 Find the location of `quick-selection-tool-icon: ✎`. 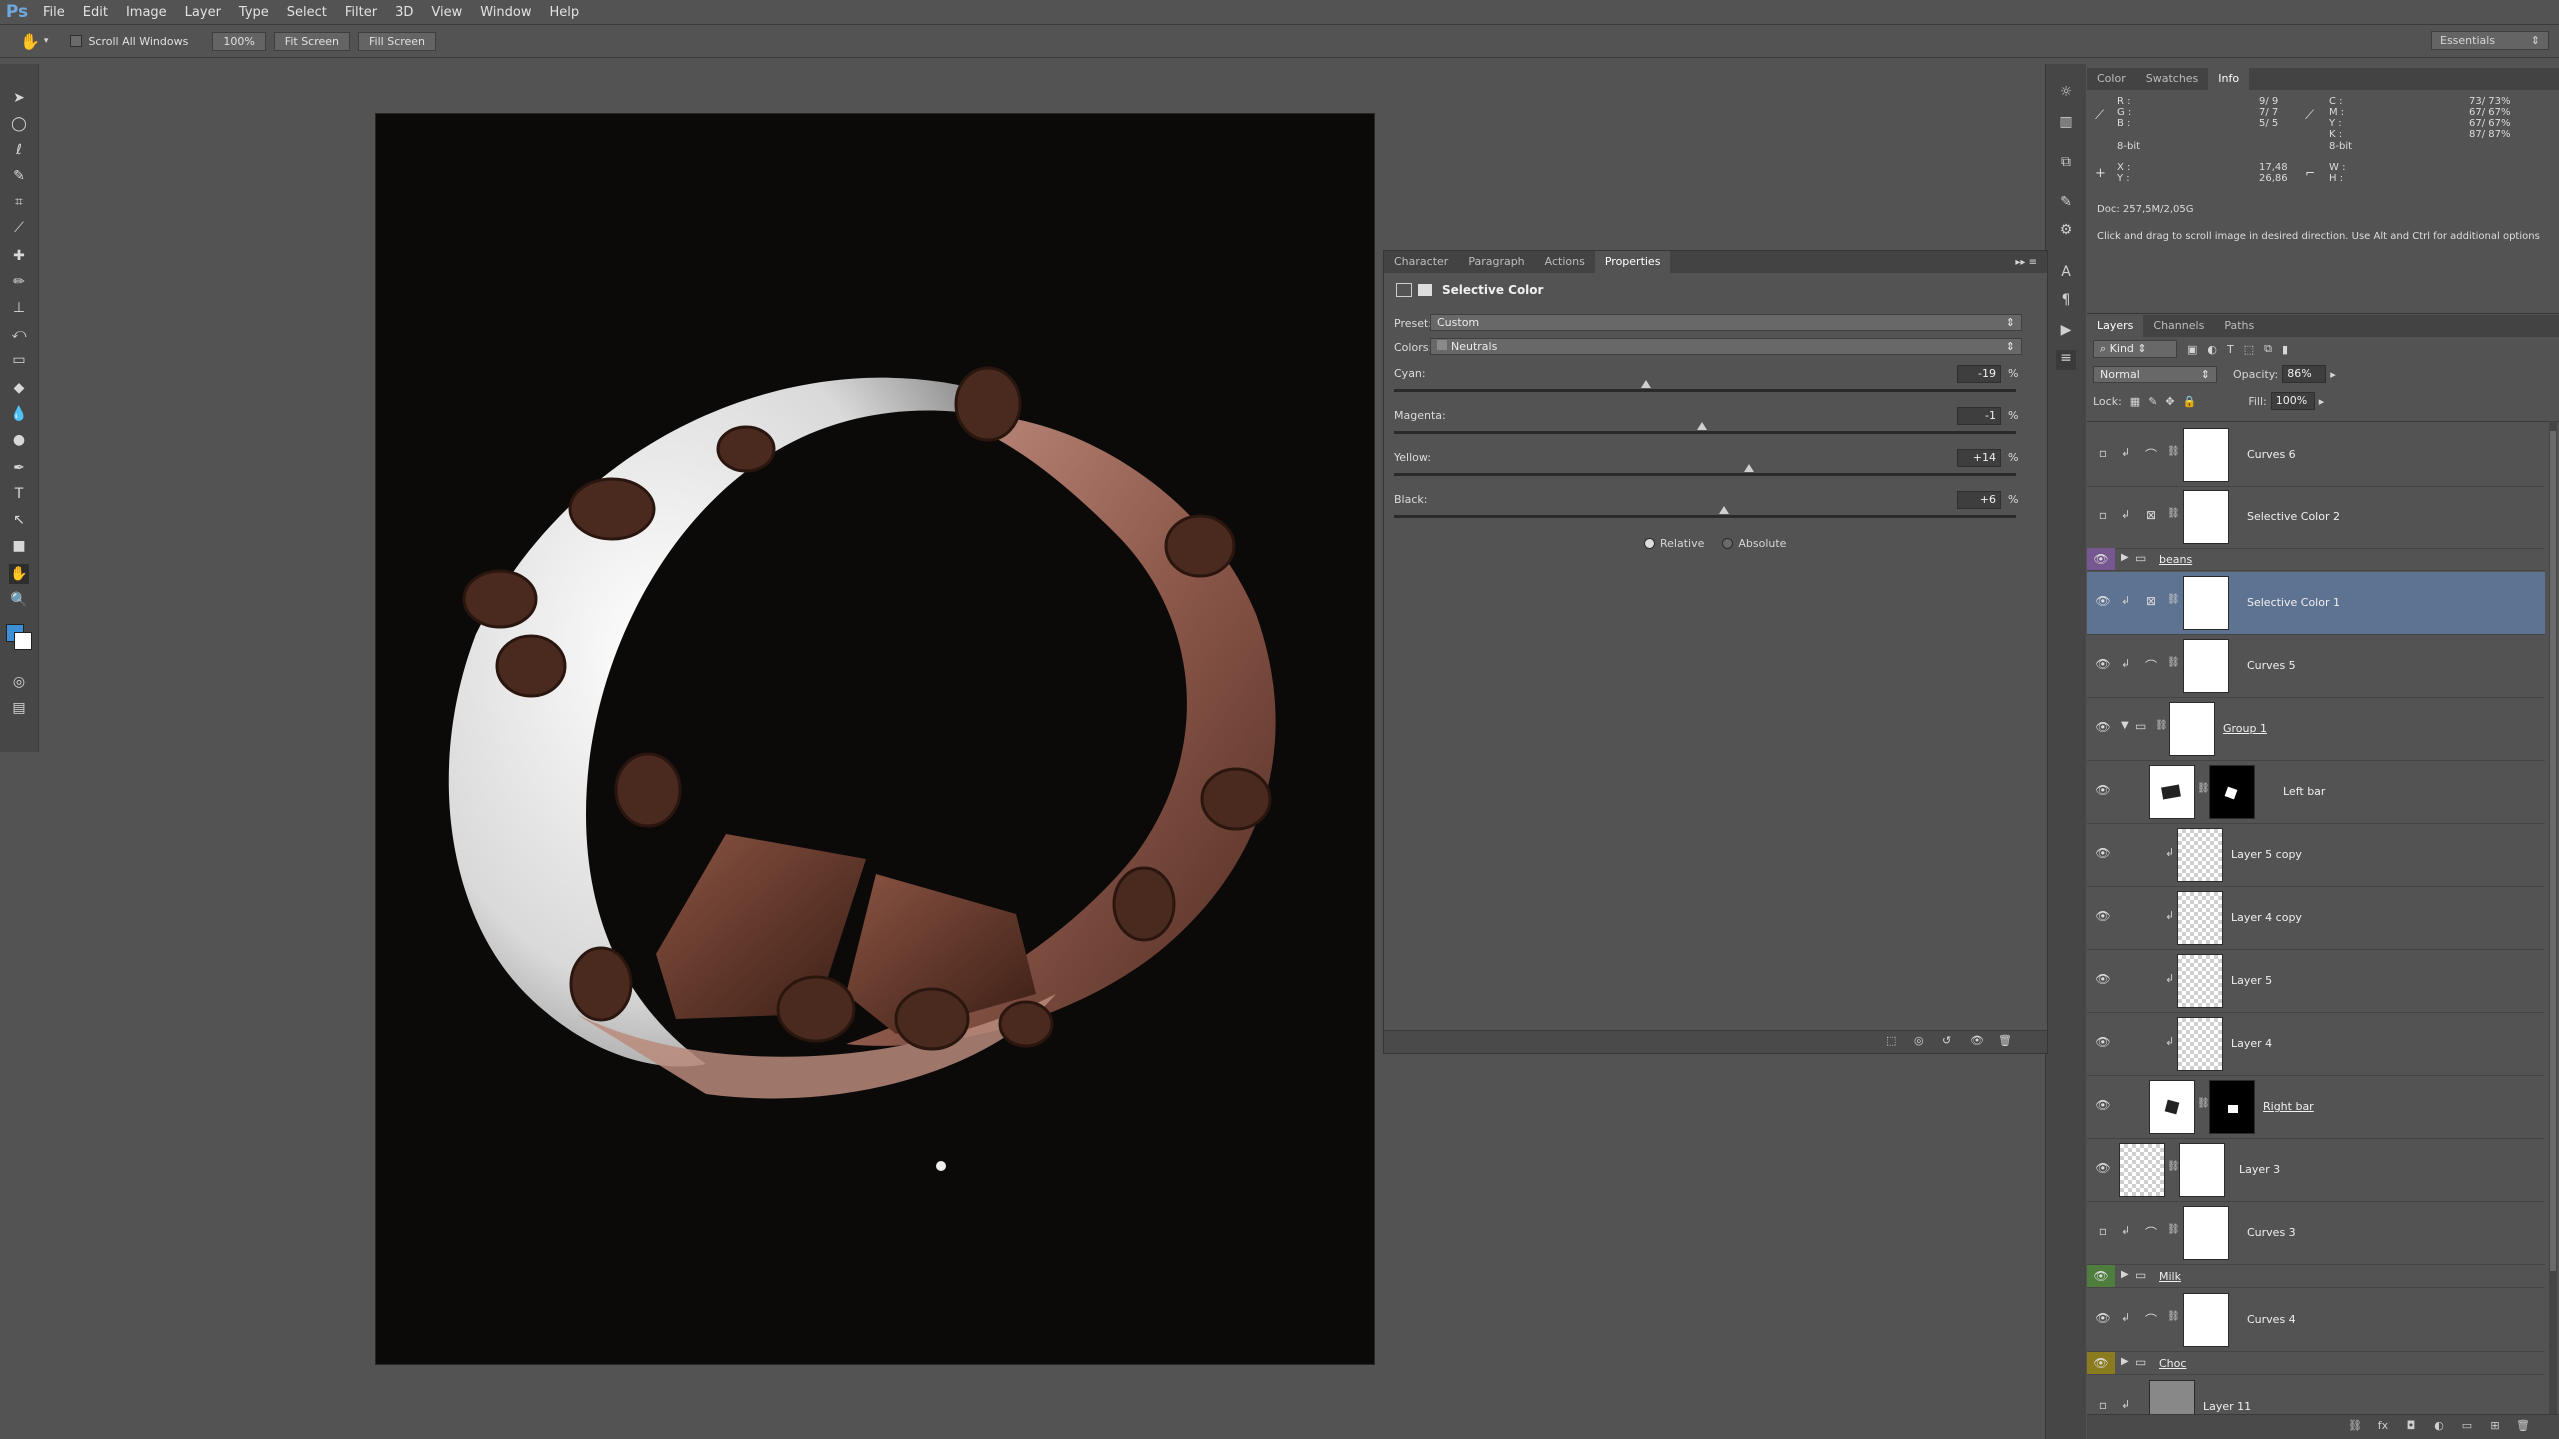

quick-selection-tool-icon: ✎ is located at coordinates (19, 176).